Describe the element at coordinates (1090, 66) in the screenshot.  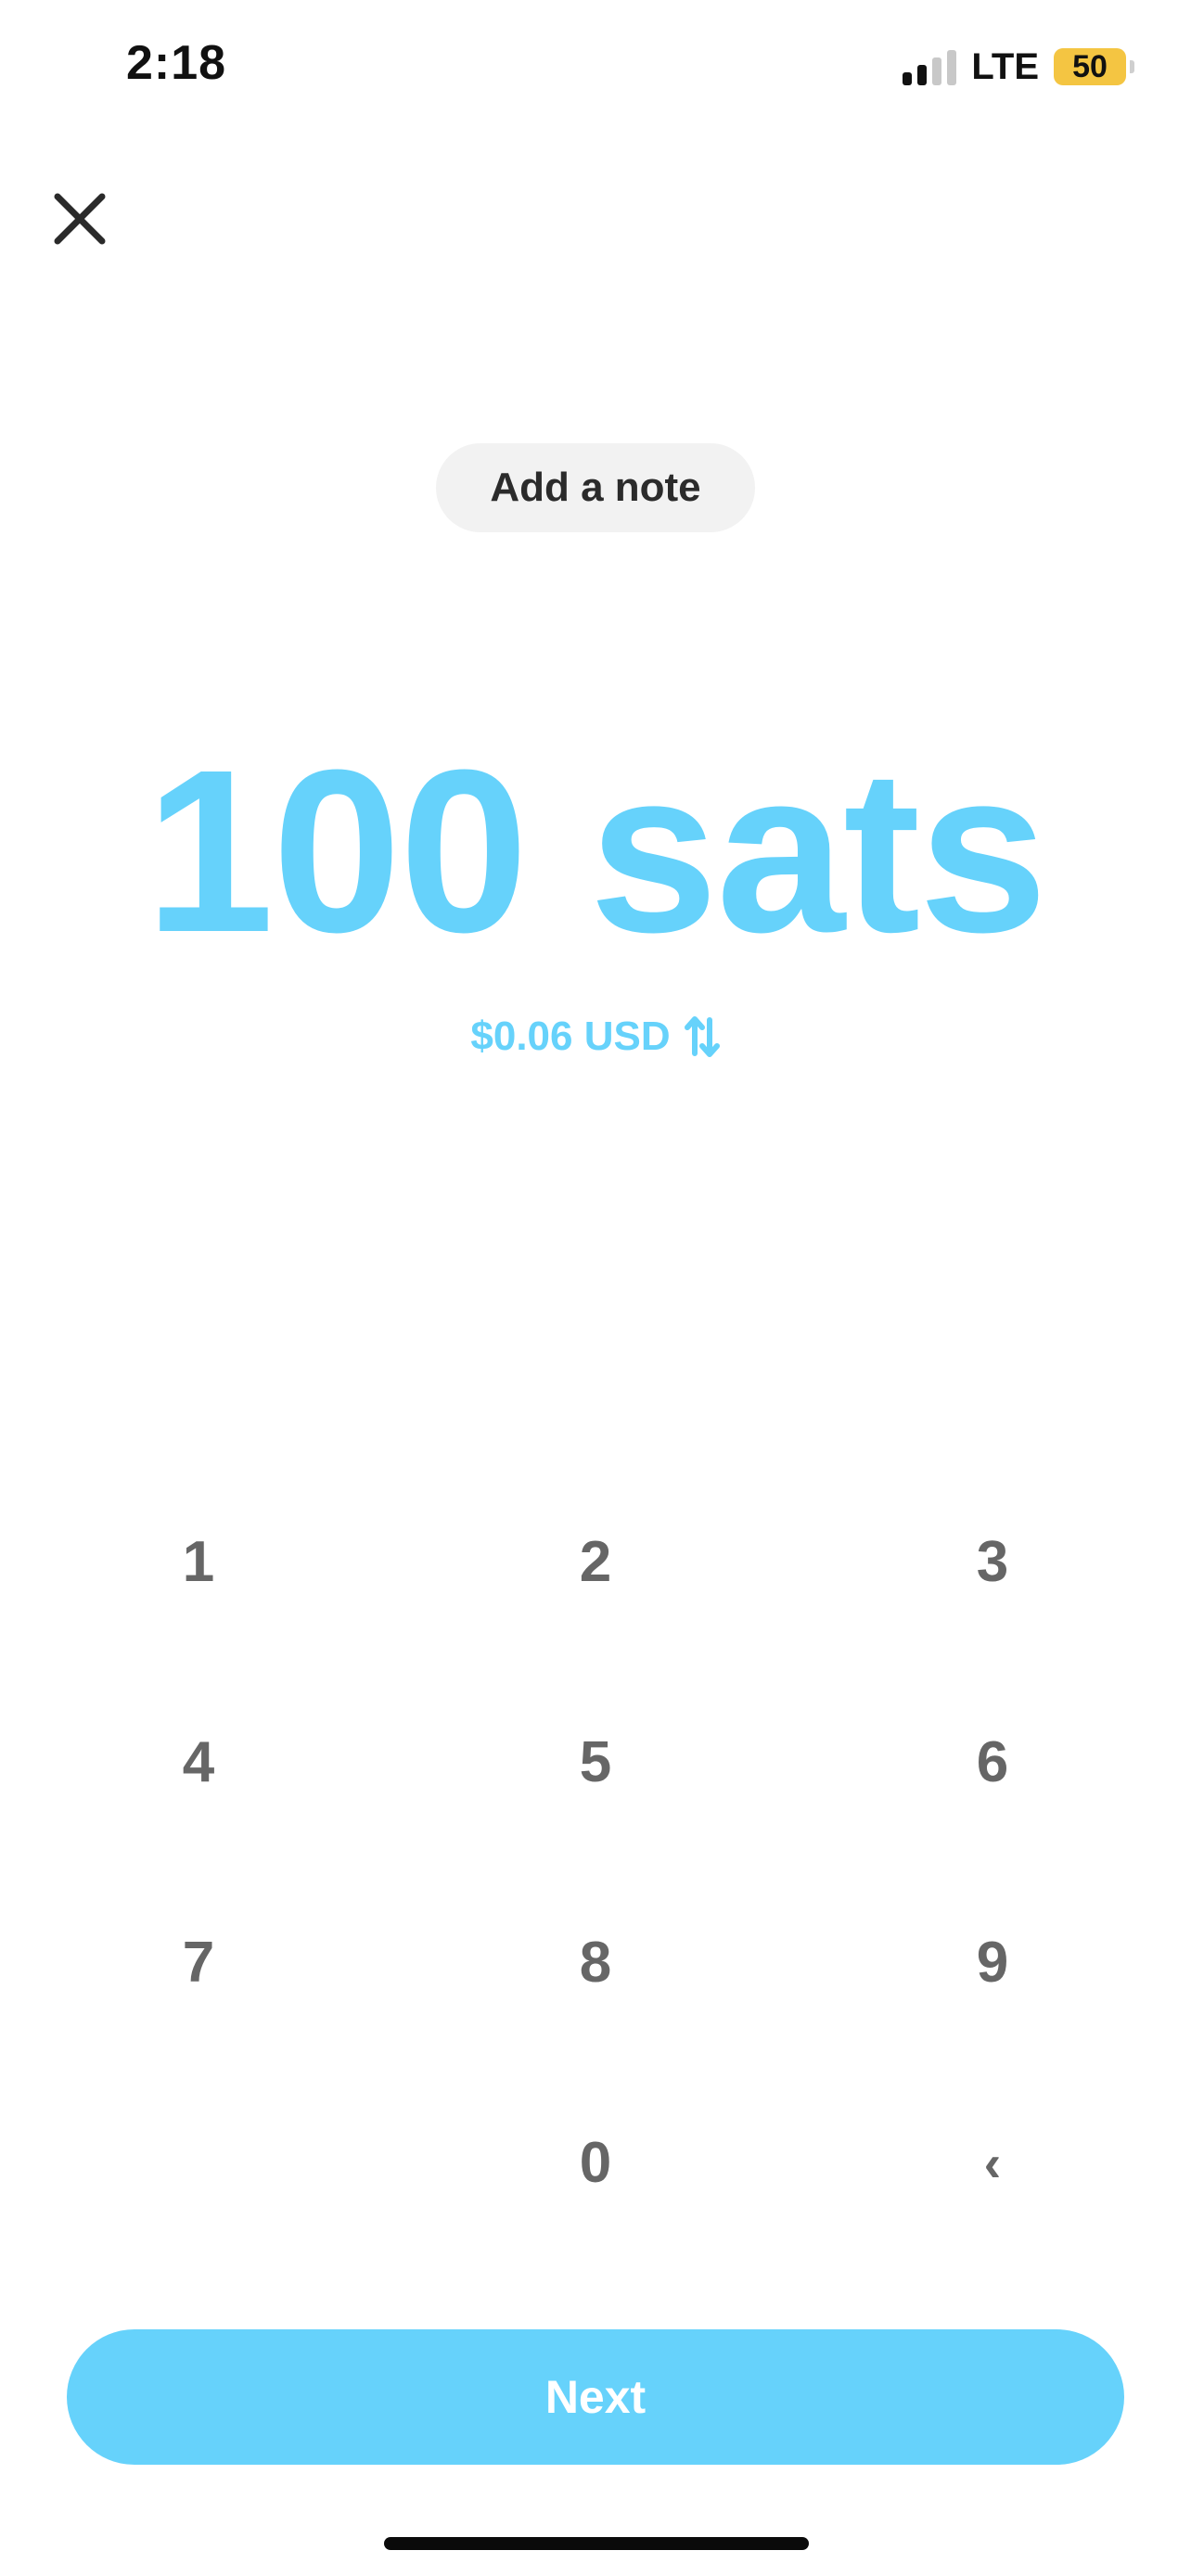
I see `battery-level: 50` at that location.